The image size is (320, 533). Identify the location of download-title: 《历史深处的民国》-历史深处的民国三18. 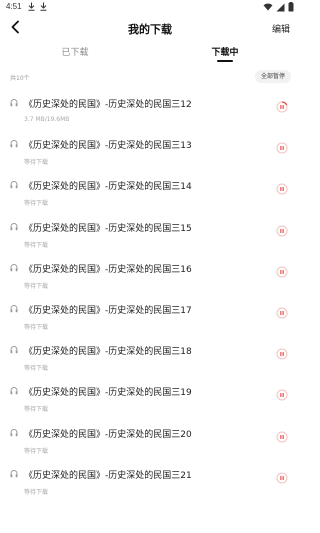
(108, 352).